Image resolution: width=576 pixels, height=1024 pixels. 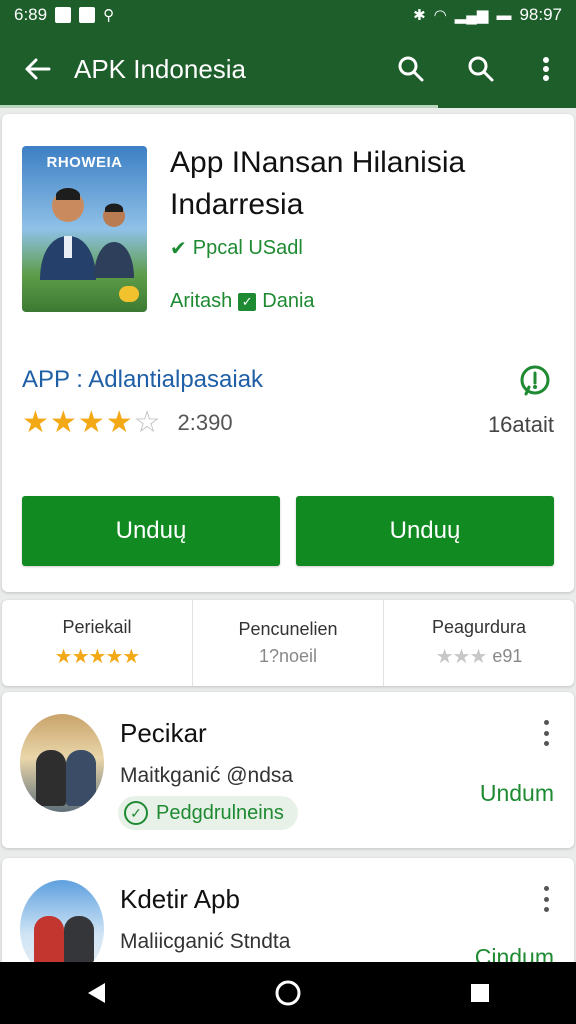 I want to click on rating-row: ★ ★ ★ ★ ☆ 2:390, so click(x=127, y=423).